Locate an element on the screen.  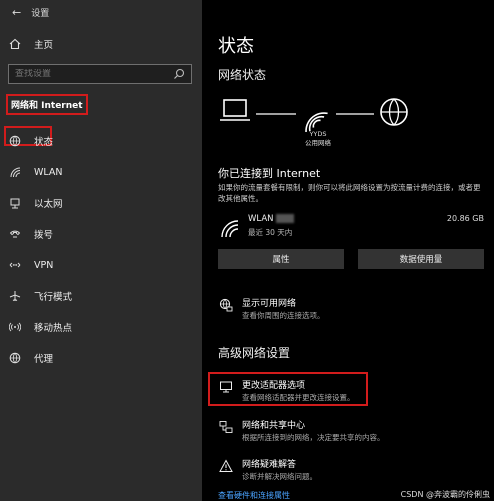
search-box is located at coordinates (100, 74).